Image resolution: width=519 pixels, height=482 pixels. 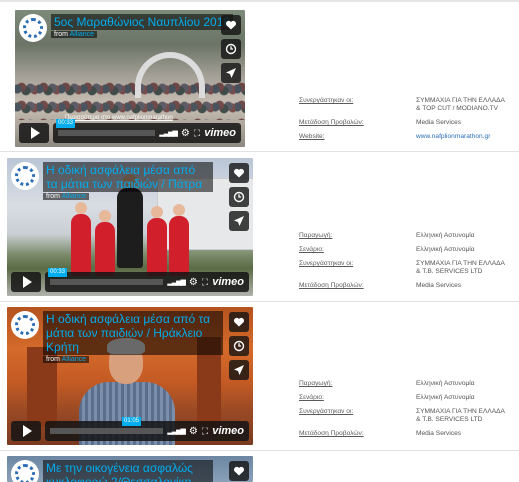 What do you see at coordinates (142, 22) in the screenshot?
I see `video-title: 5ος Μαραθώνιος Ναυπλίου 2018` at bounding box center [142, 22].